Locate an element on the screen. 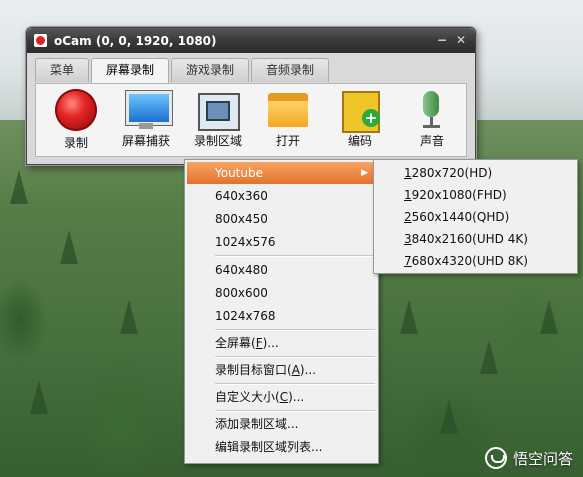 The width and height of the screenshot is (583, 477). submenu-item-7680x4320: 7680x4320(UHD 8K) is located at coordinates (475, 261).